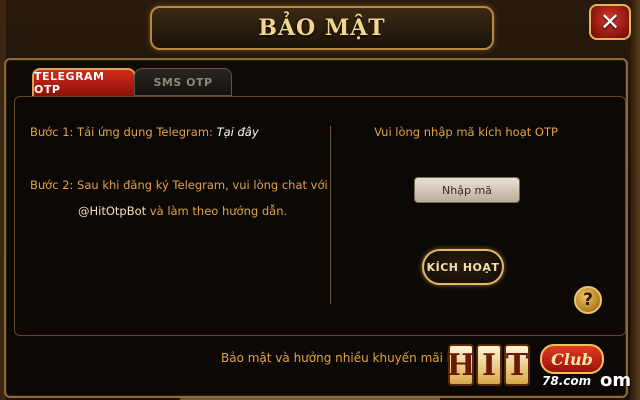  I want to click on panel-divider, so click(330, 215).